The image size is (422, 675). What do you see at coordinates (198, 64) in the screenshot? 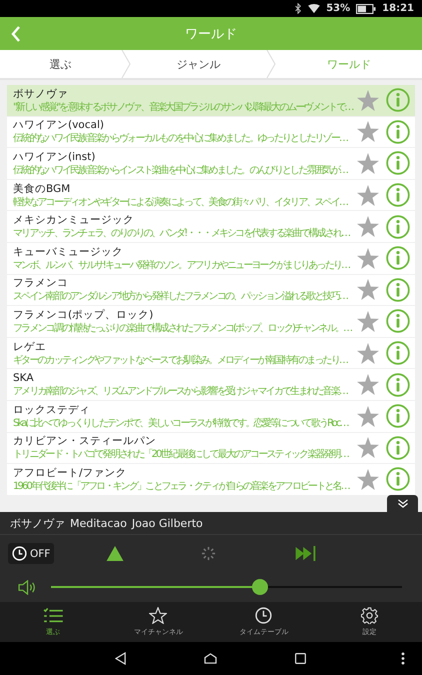
I see `breadcrumb-item: ジャンル` at bounding box center [198, 64].